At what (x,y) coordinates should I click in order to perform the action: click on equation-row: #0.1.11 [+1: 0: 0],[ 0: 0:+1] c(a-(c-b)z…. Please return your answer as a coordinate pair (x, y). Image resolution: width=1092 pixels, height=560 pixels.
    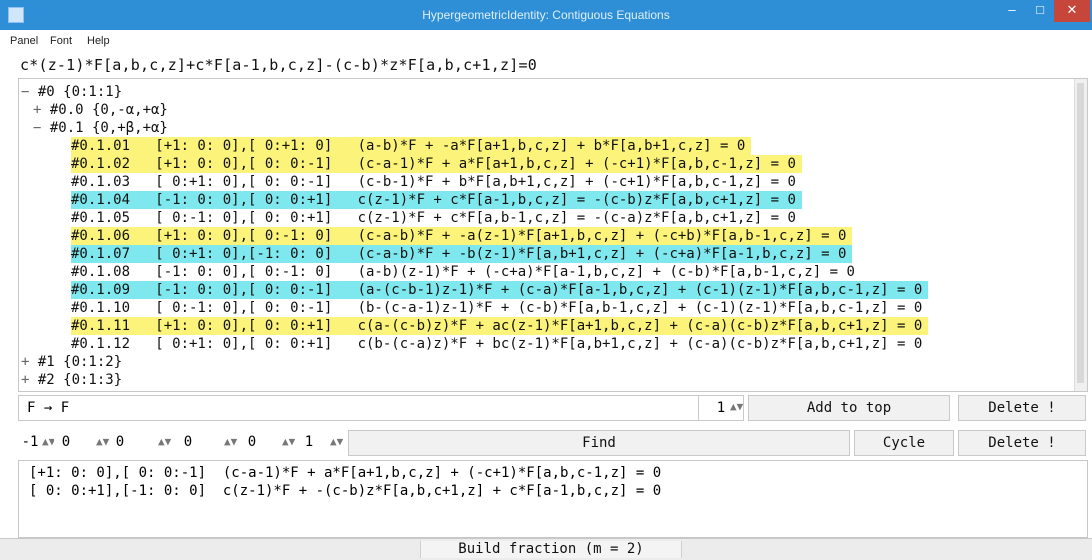
    Looking at the image, I should click on (500, 326).